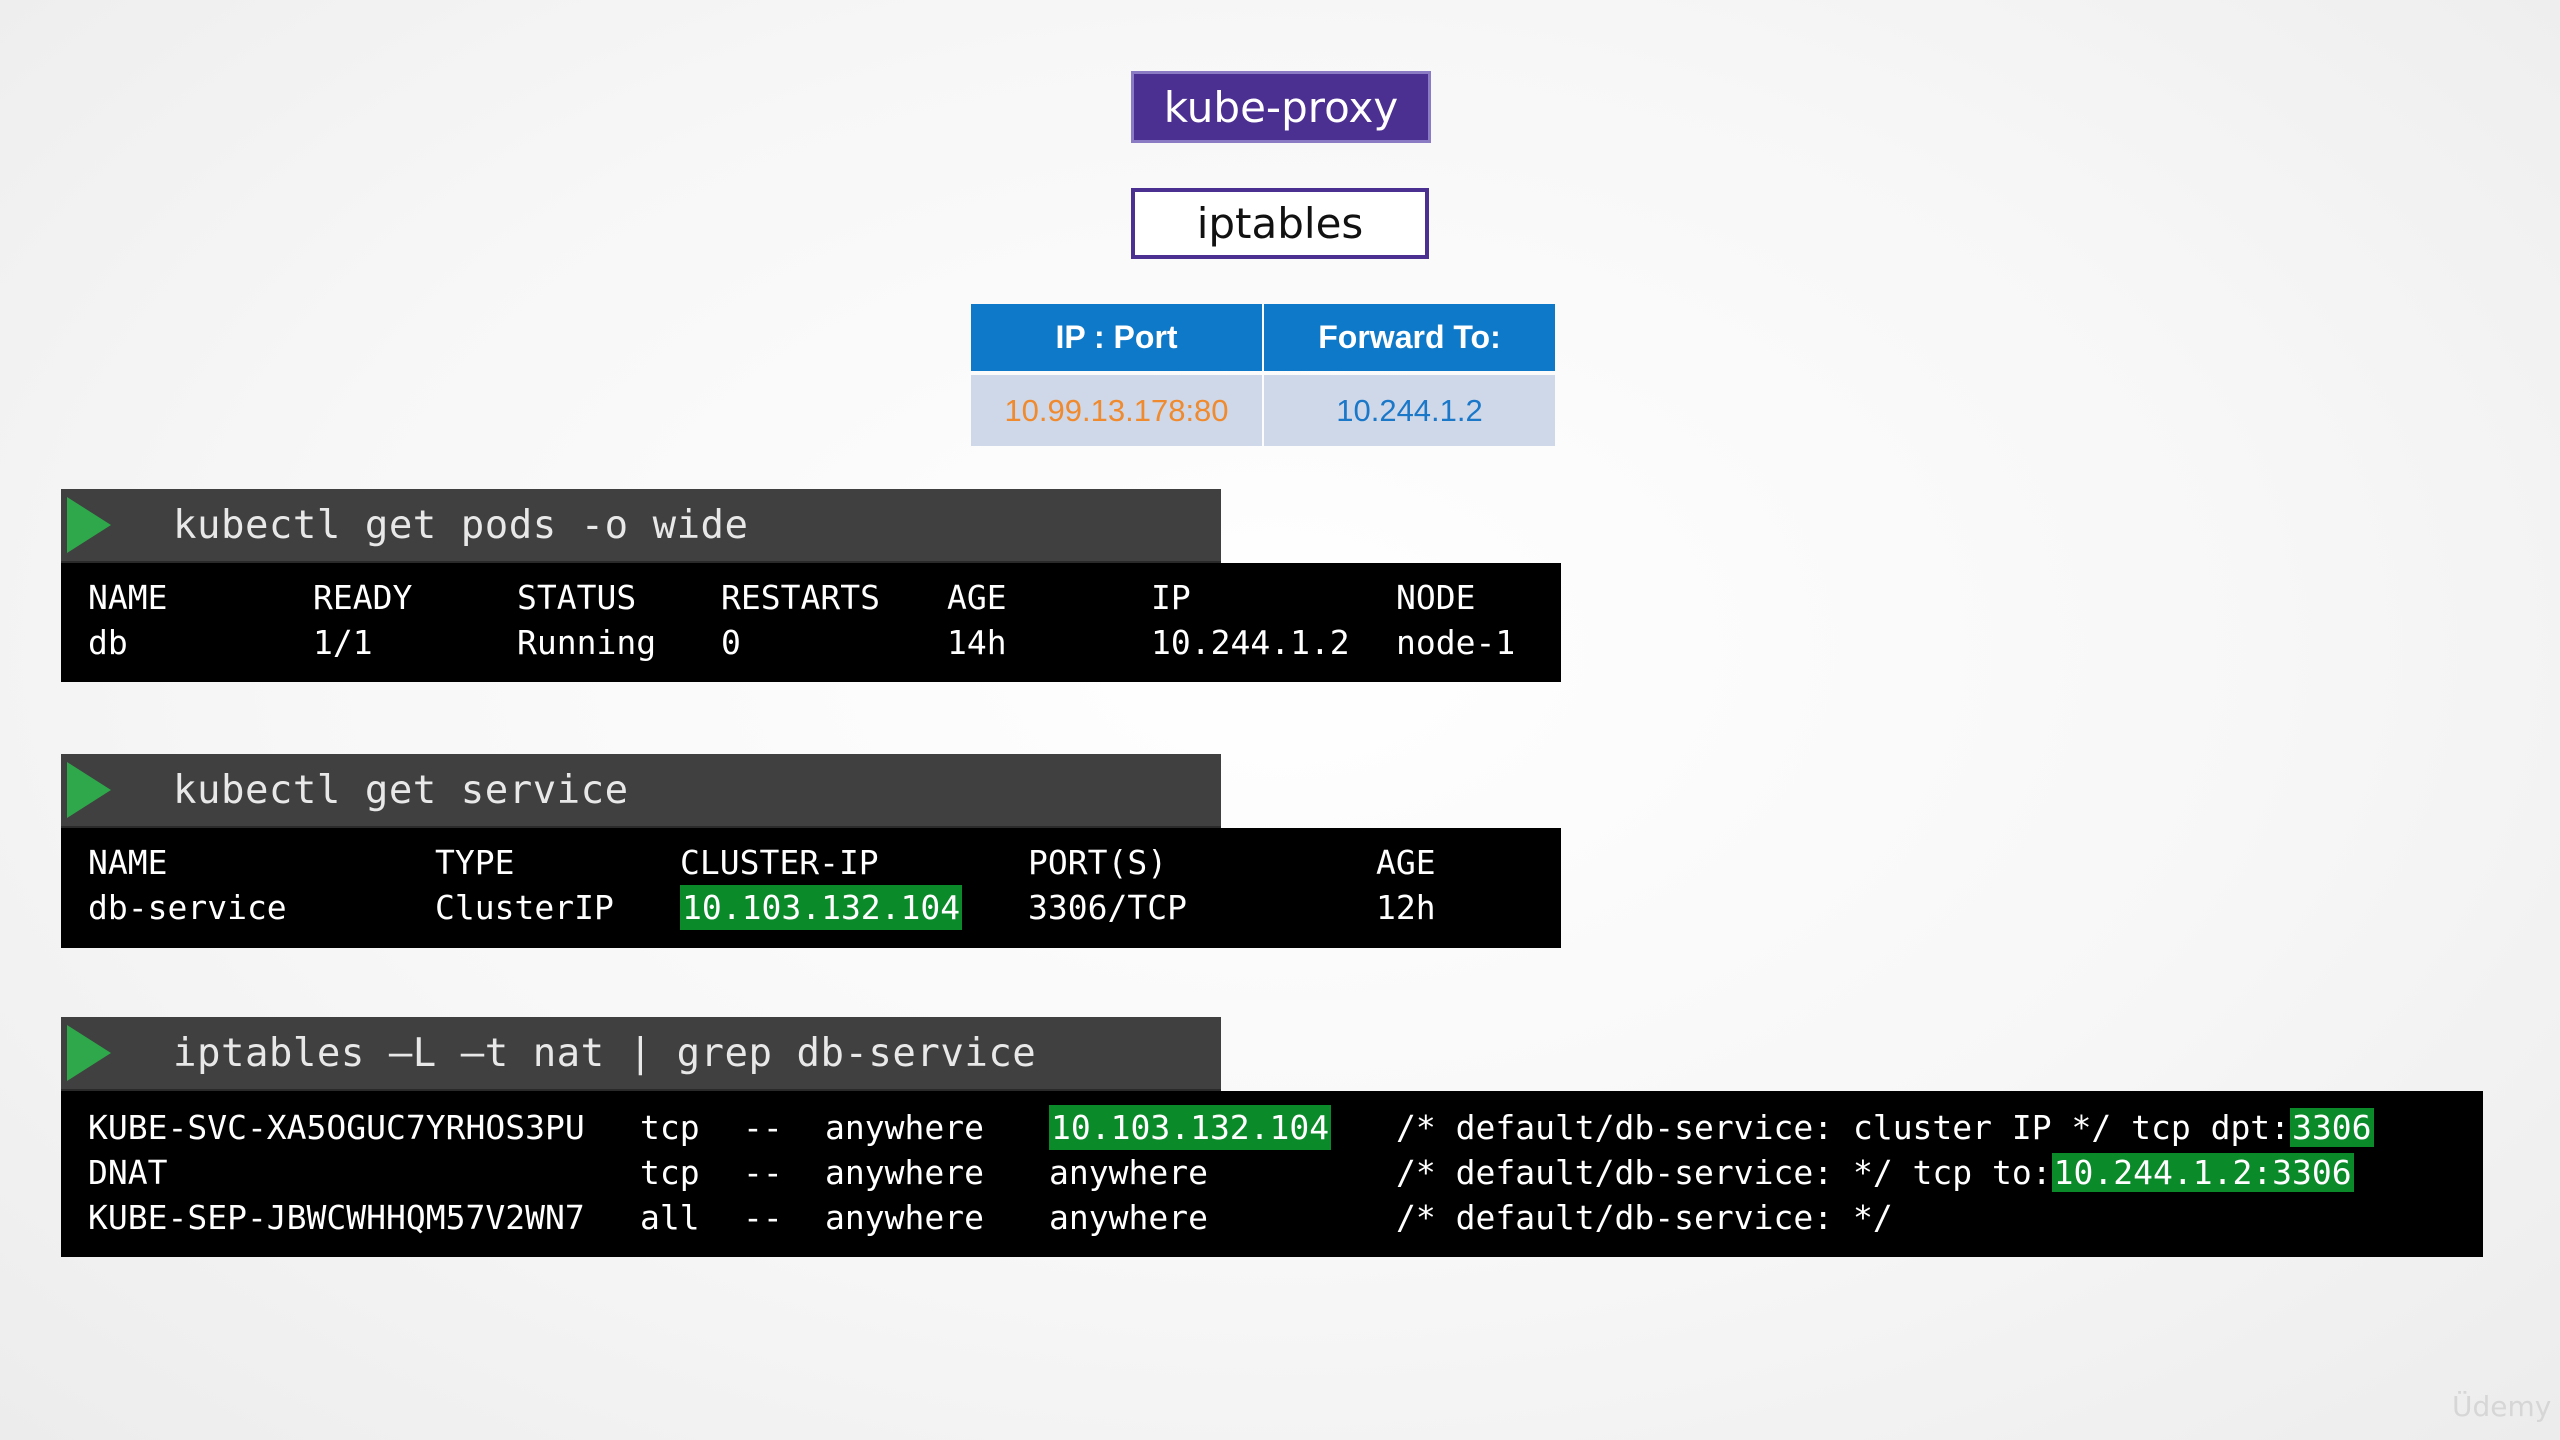 This screenshot has height=1440, width=2560. What do you see at coordinates (670, 1127) in the screenshot?
I see `iptables-row1-prot: tcp` at bounding box center [670, 1127].